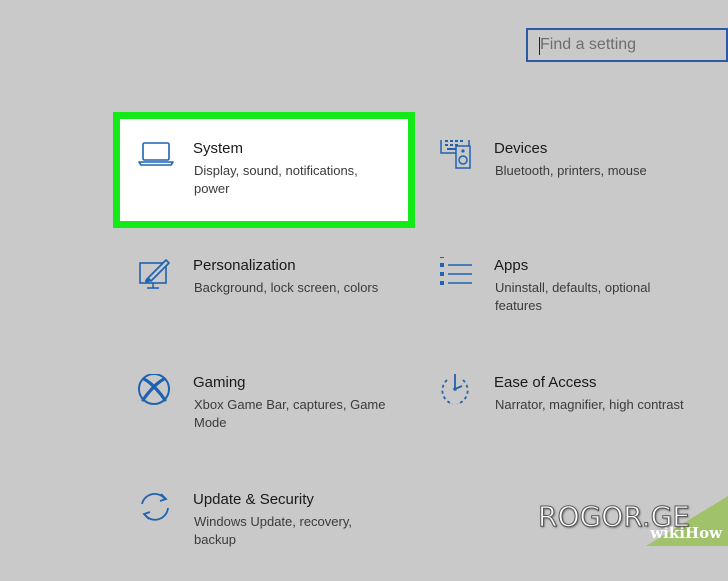 This screenshot has height=581, width=728. What do you see at coordinates (459, 394) in the screenshot?
I see `ease-of-access-icon` at bounding box center [459, 394].